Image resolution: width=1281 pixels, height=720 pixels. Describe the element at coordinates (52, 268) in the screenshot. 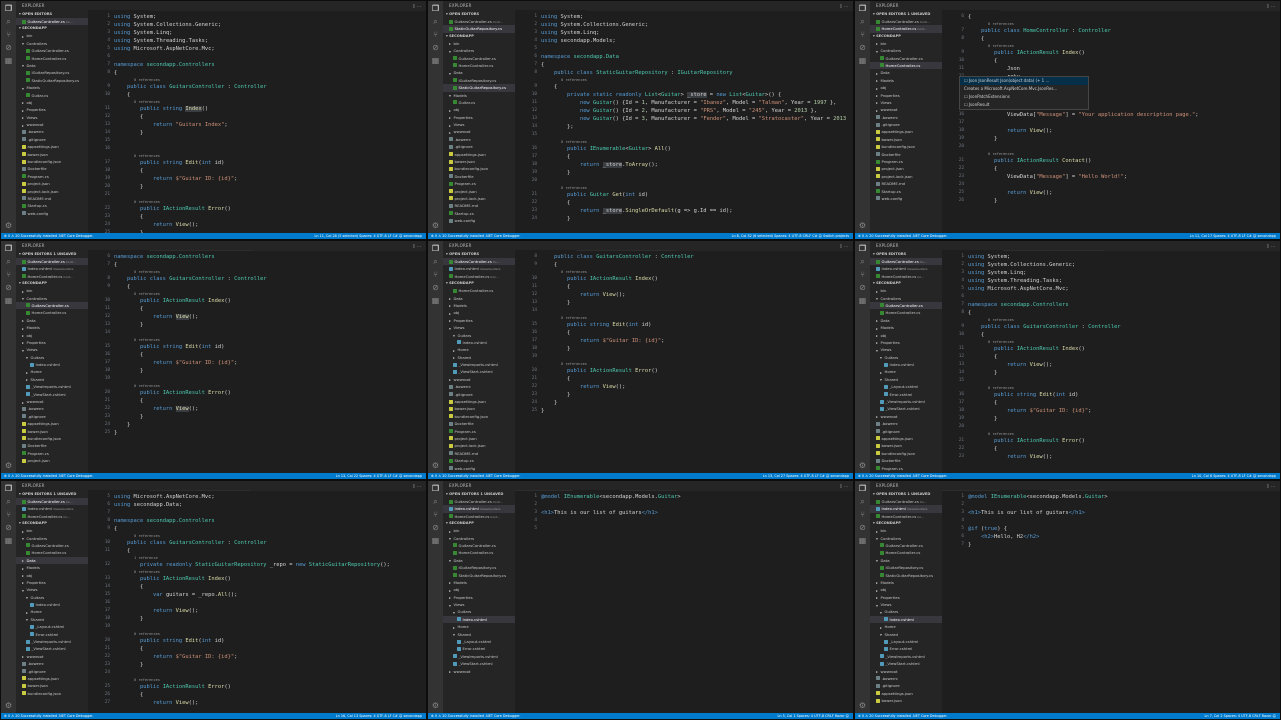

I see `tree-item: Index.cshtml Views\Guitars` at that location.